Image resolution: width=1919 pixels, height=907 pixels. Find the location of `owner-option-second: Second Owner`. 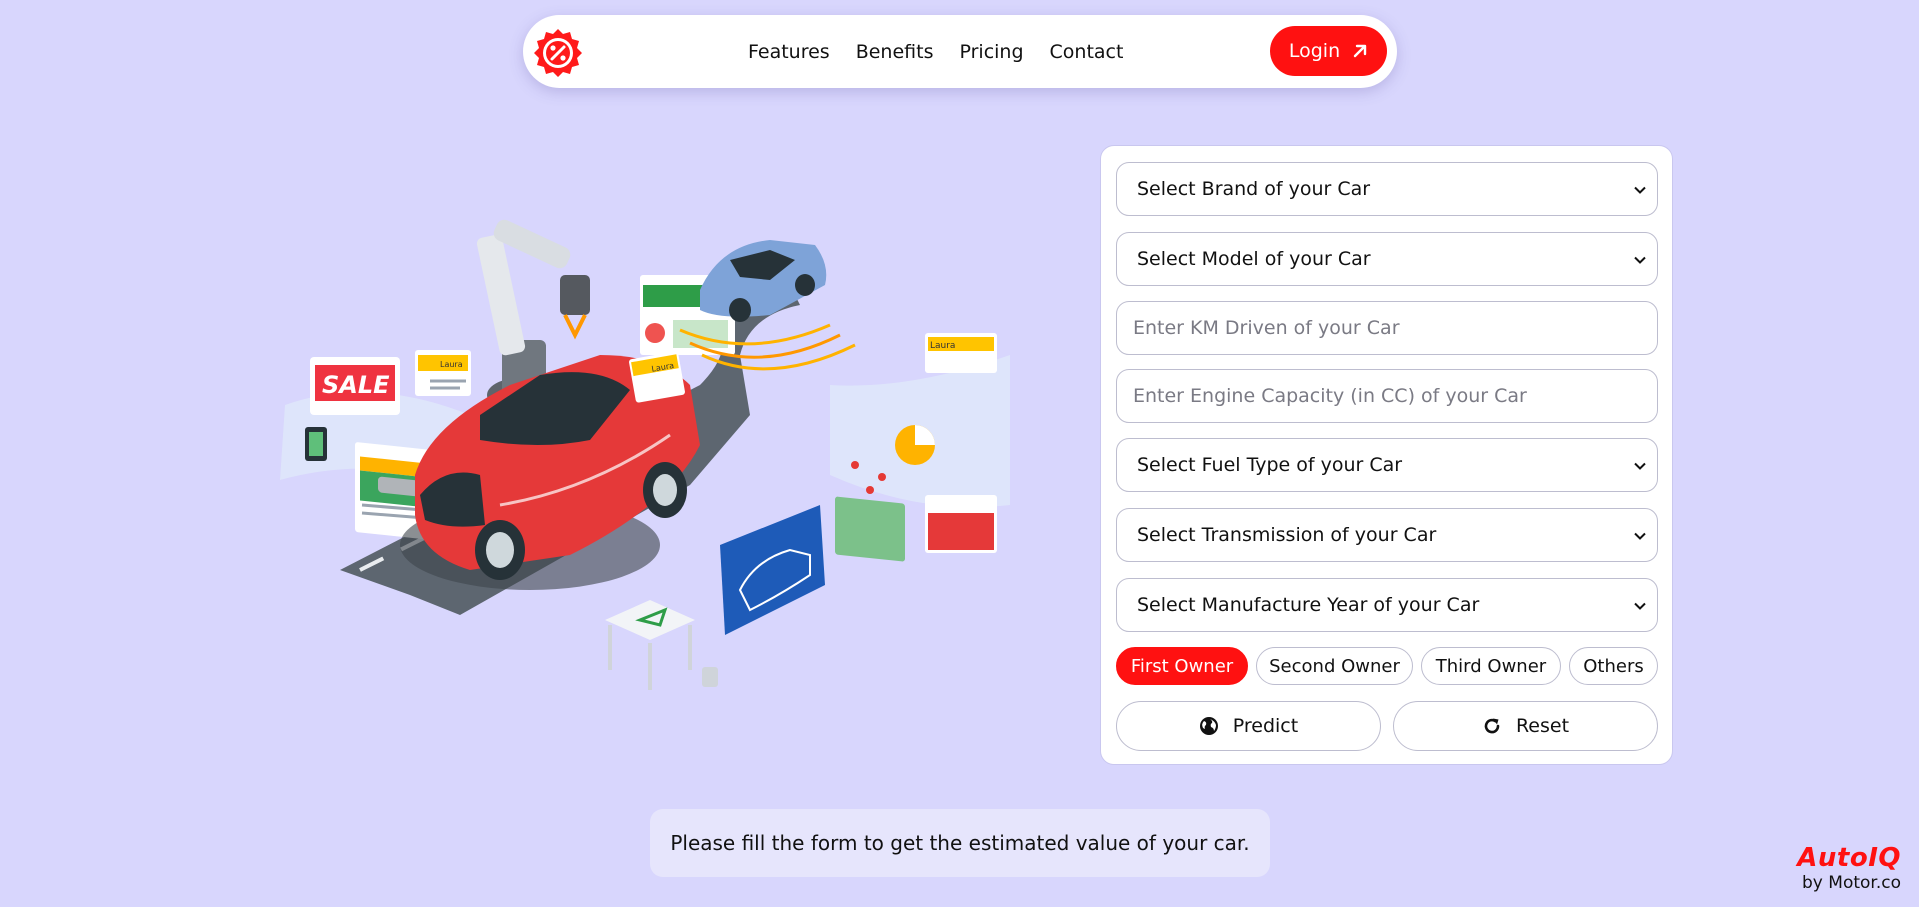

owner-option-second: Second Owner is located at coordinates (1334, 666).